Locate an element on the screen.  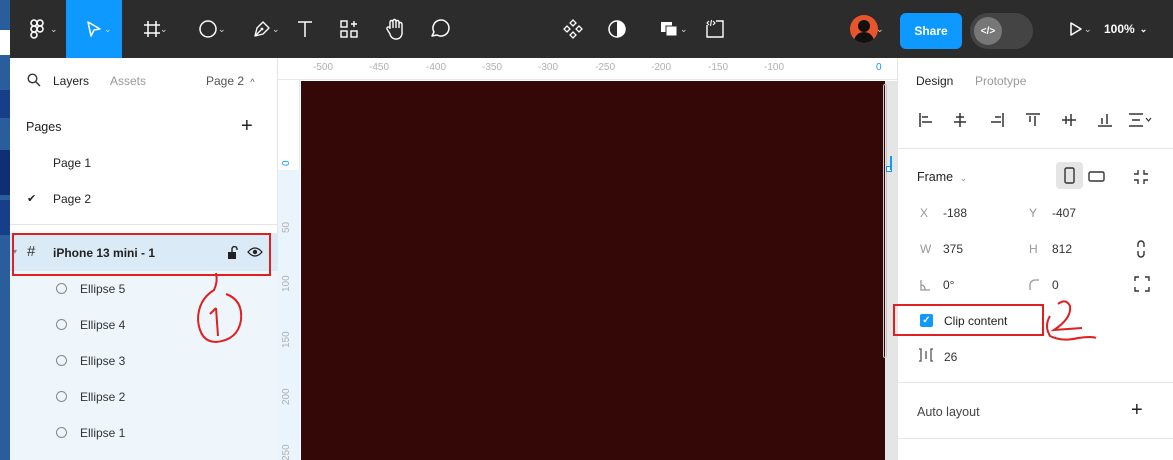
desktop-strip is located at coordinates (5, 230).